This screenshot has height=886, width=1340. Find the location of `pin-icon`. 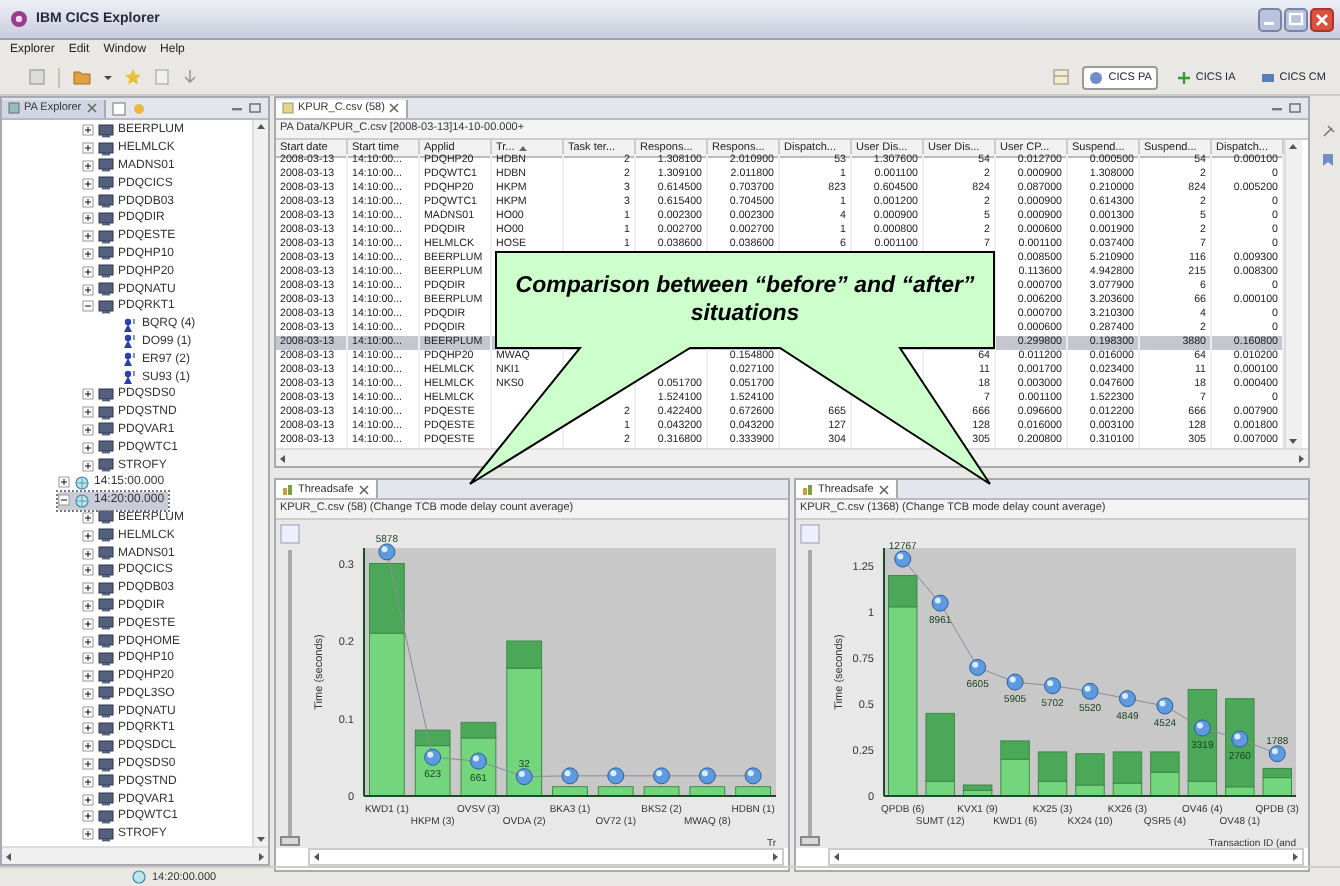

pin-icon is located at coordinates (1327, 132).